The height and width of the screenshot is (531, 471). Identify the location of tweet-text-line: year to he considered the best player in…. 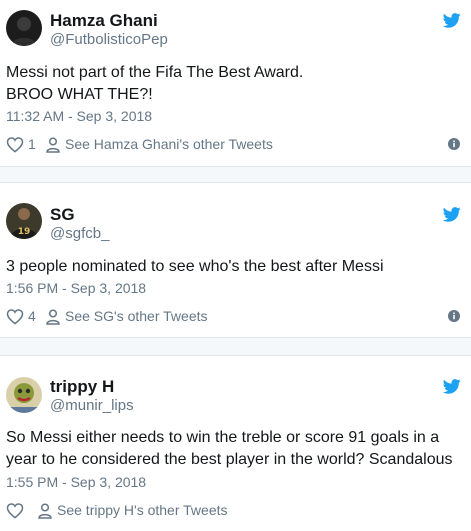
(229, 459).